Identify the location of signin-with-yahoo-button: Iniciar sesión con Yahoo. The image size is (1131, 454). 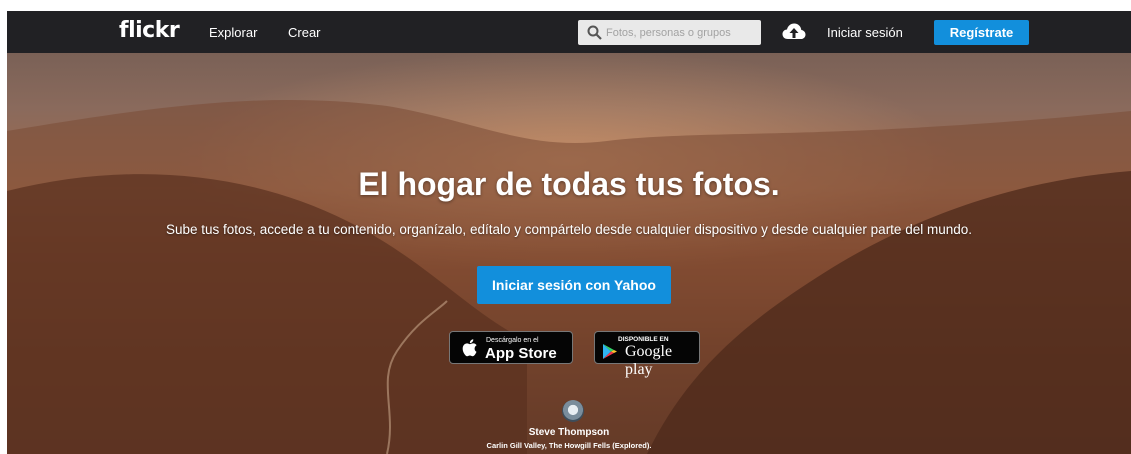
(574, 285).